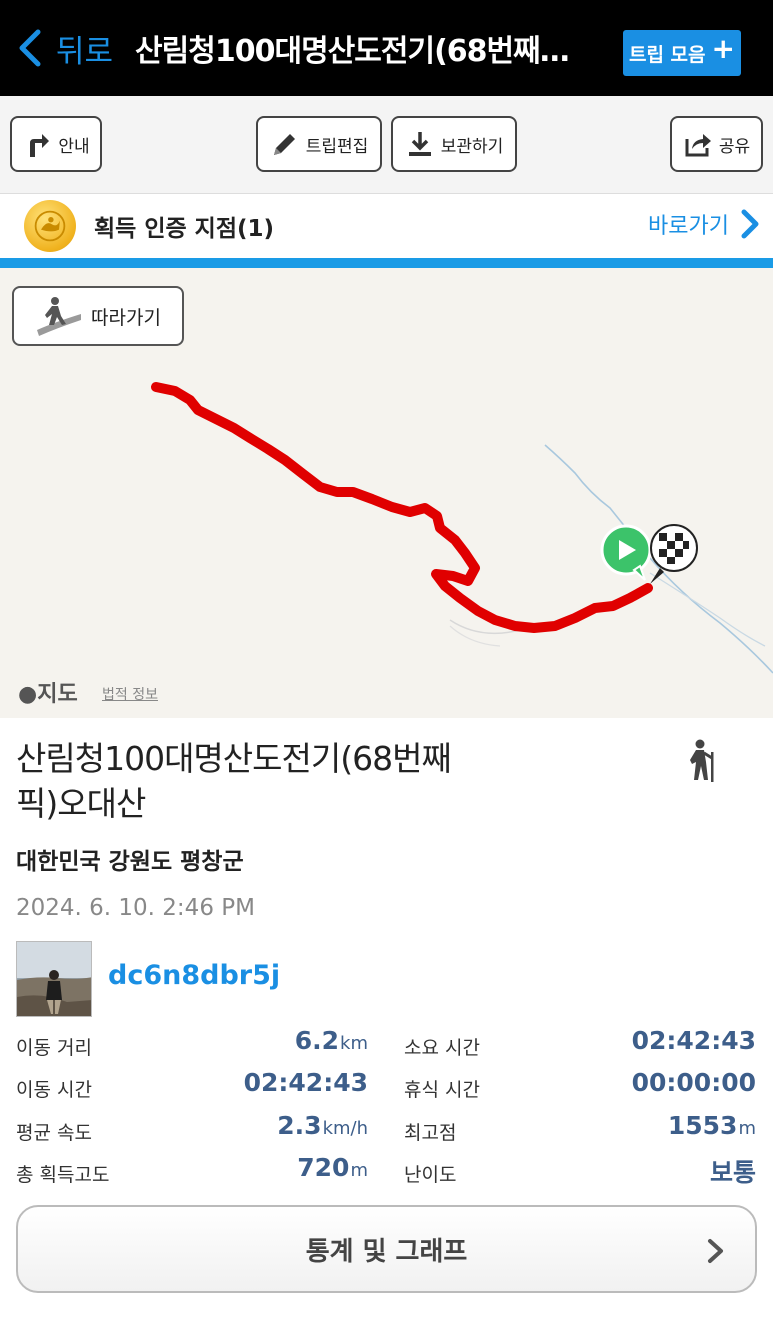 The height and width of the screenshot is (1325, 773). I want to click on share-button: 공유, so click(716, 144).